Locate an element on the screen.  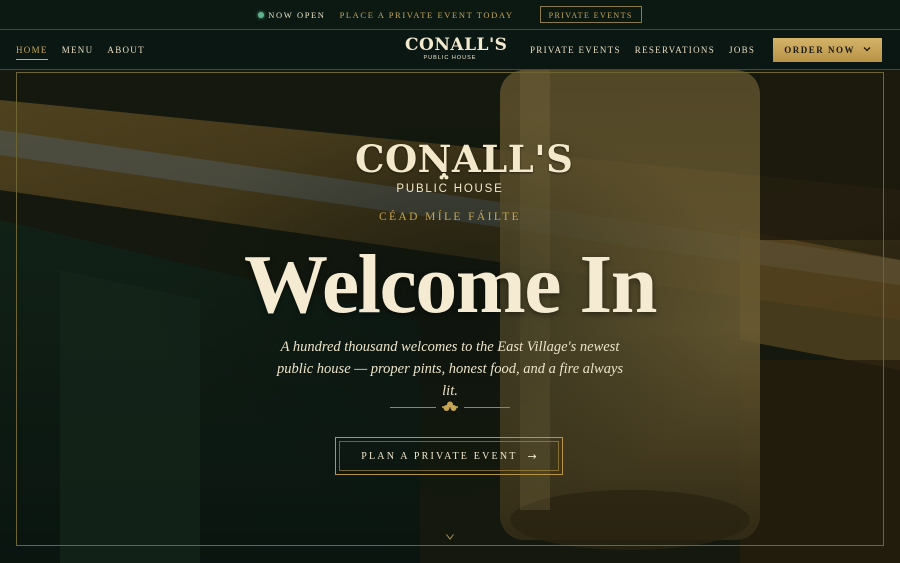
order-now-button: ORDER NOW is located at coordinates (827, 50).